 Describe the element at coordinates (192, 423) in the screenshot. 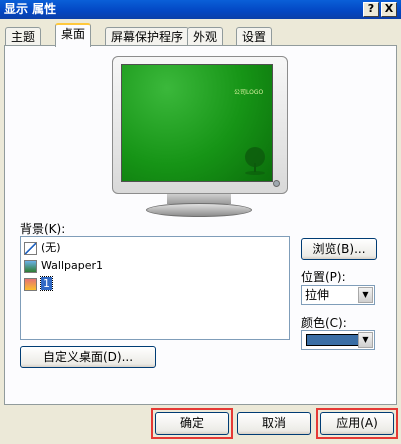

I see `ok-button: 确定` at that location.